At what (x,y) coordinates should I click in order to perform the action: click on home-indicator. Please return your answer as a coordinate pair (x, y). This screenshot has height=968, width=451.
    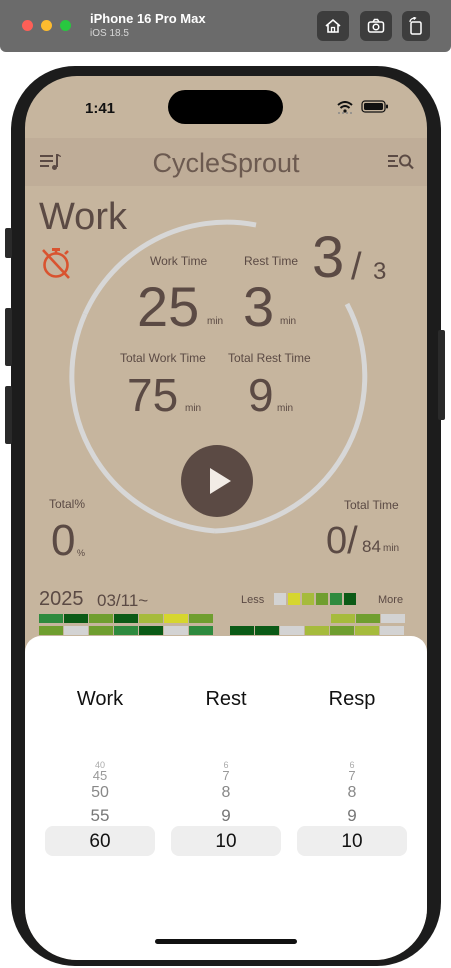
    Looking at the image, I should click on (226, 941).